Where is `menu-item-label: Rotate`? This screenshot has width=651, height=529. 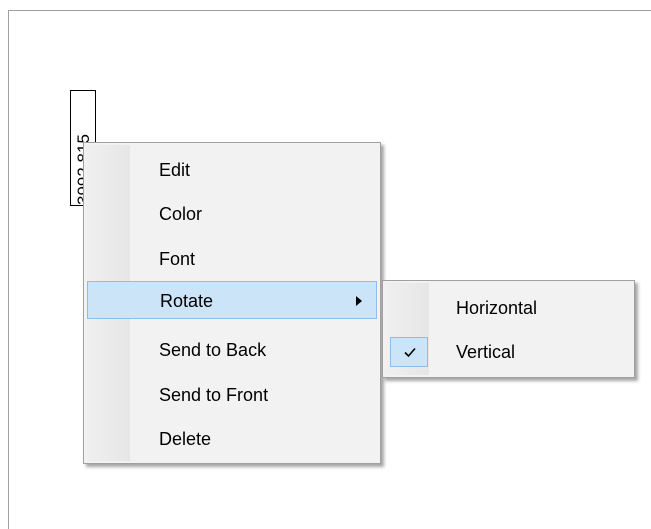 menu-item-label: Rotate is located at coordinates (187, 301).